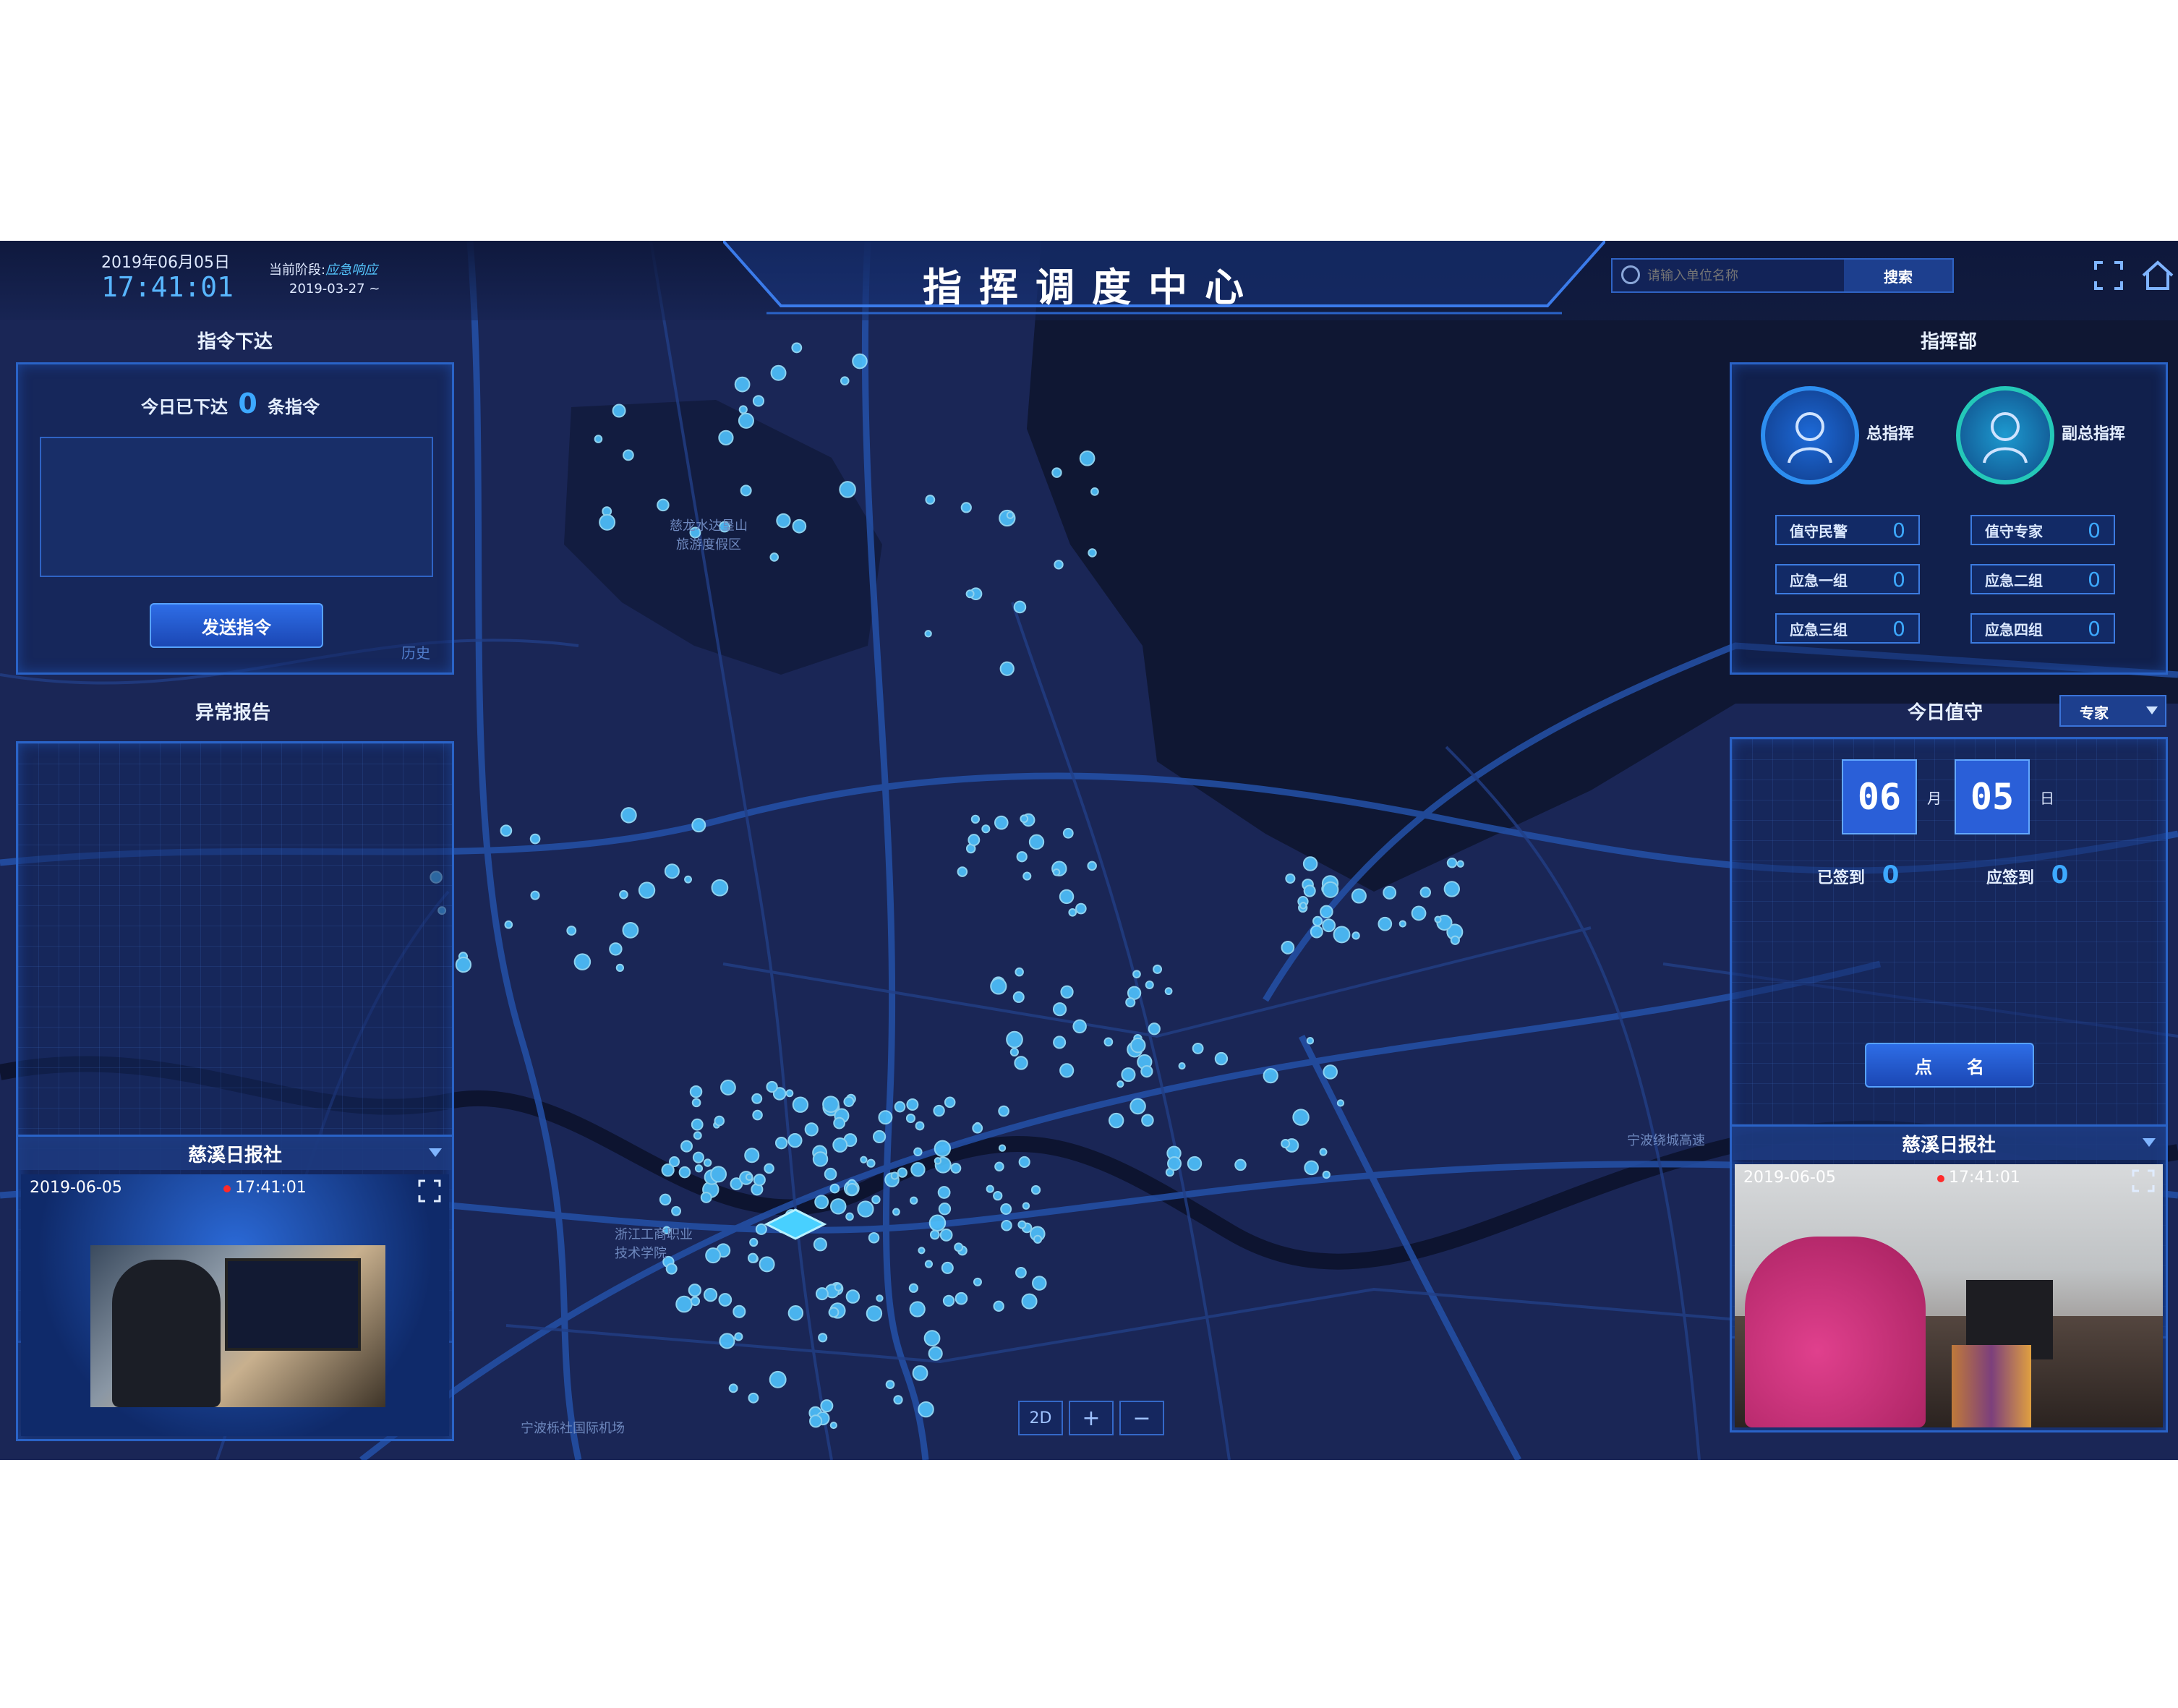  Describe the element at coordinates (2157, 276) in the screenshot. I see `home-icon` at that location.